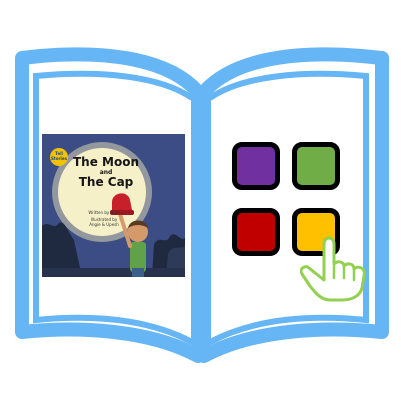 The height and width of the screenshot is (401, 401). I want to click on cover-title: The Moon and The Cap, so click(106, 172).